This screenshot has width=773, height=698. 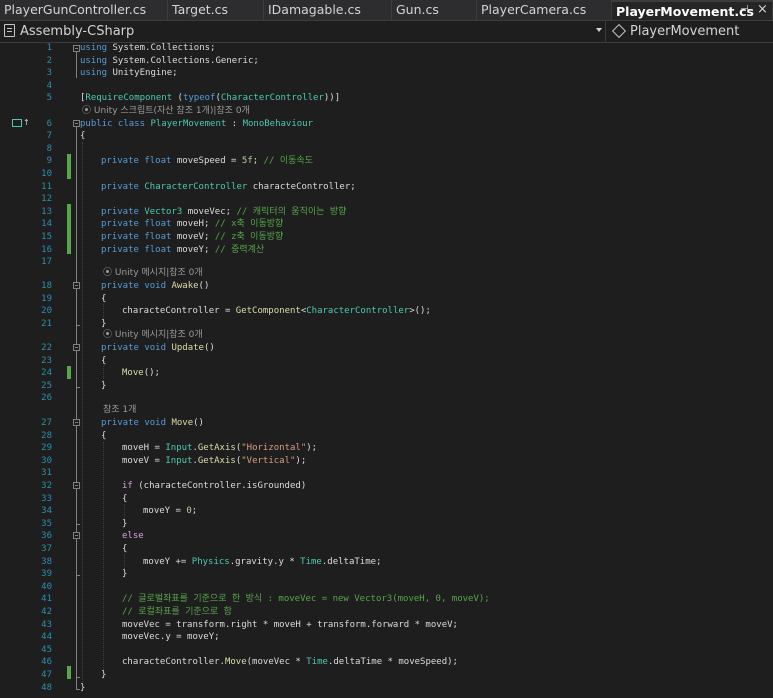 I want to click on tab-label: PlayerCamera.cs, so click(x=534, y=9).